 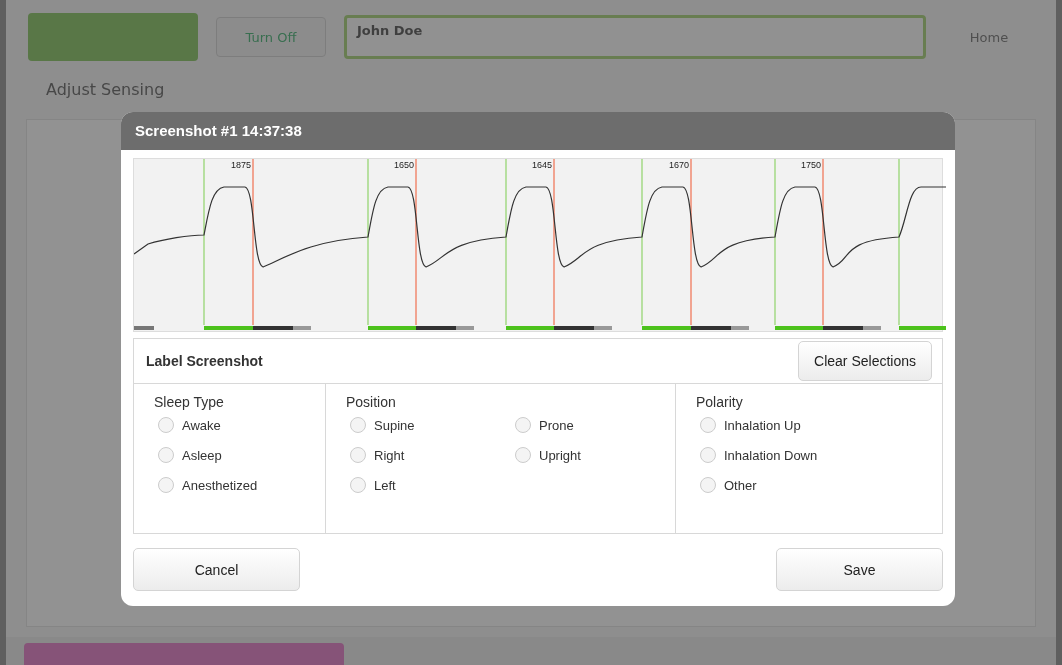 What do you see at coordinates (720, 402) in the screenshot?
I see `group-title: Polarity` at bounding box center [720, 402].